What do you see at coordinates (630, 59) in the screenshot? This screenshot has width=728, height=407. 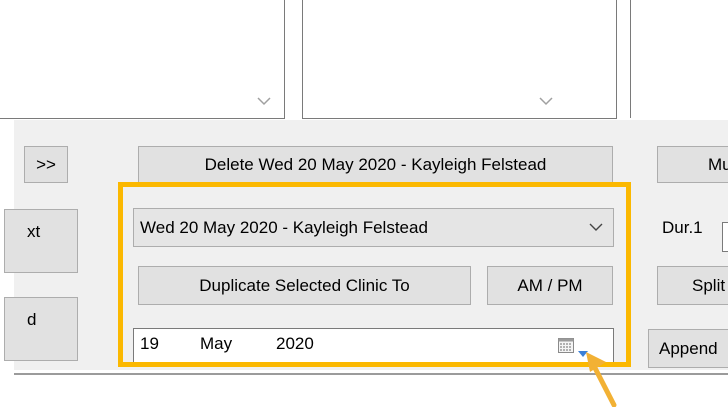 I see `list-box-right-edge` at bounding box center [630, 59].